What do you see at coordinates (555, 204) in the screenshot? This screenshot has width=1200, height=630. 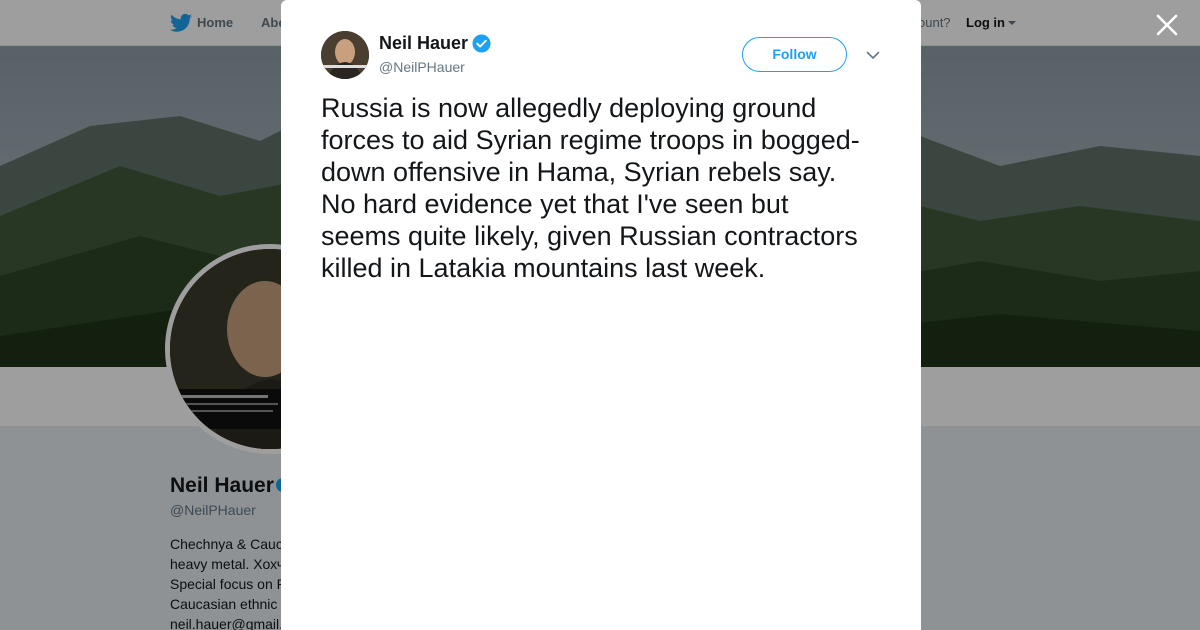 I see `tweet-text-line: No hard evidence yet that I've seen but` at bounding box center [555, 204].